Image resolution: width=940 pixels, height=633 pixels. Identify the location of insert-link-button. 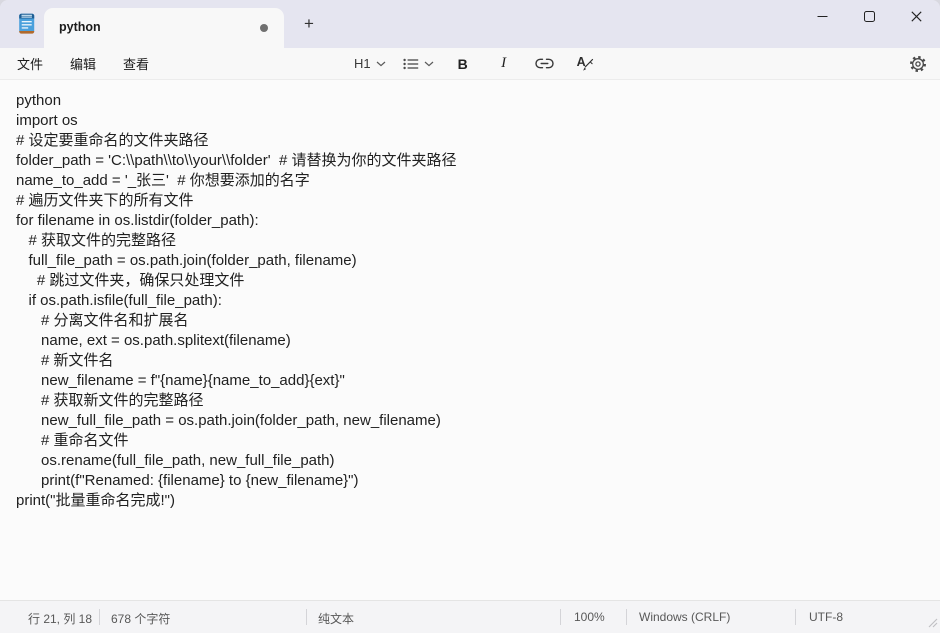
(545, 64).